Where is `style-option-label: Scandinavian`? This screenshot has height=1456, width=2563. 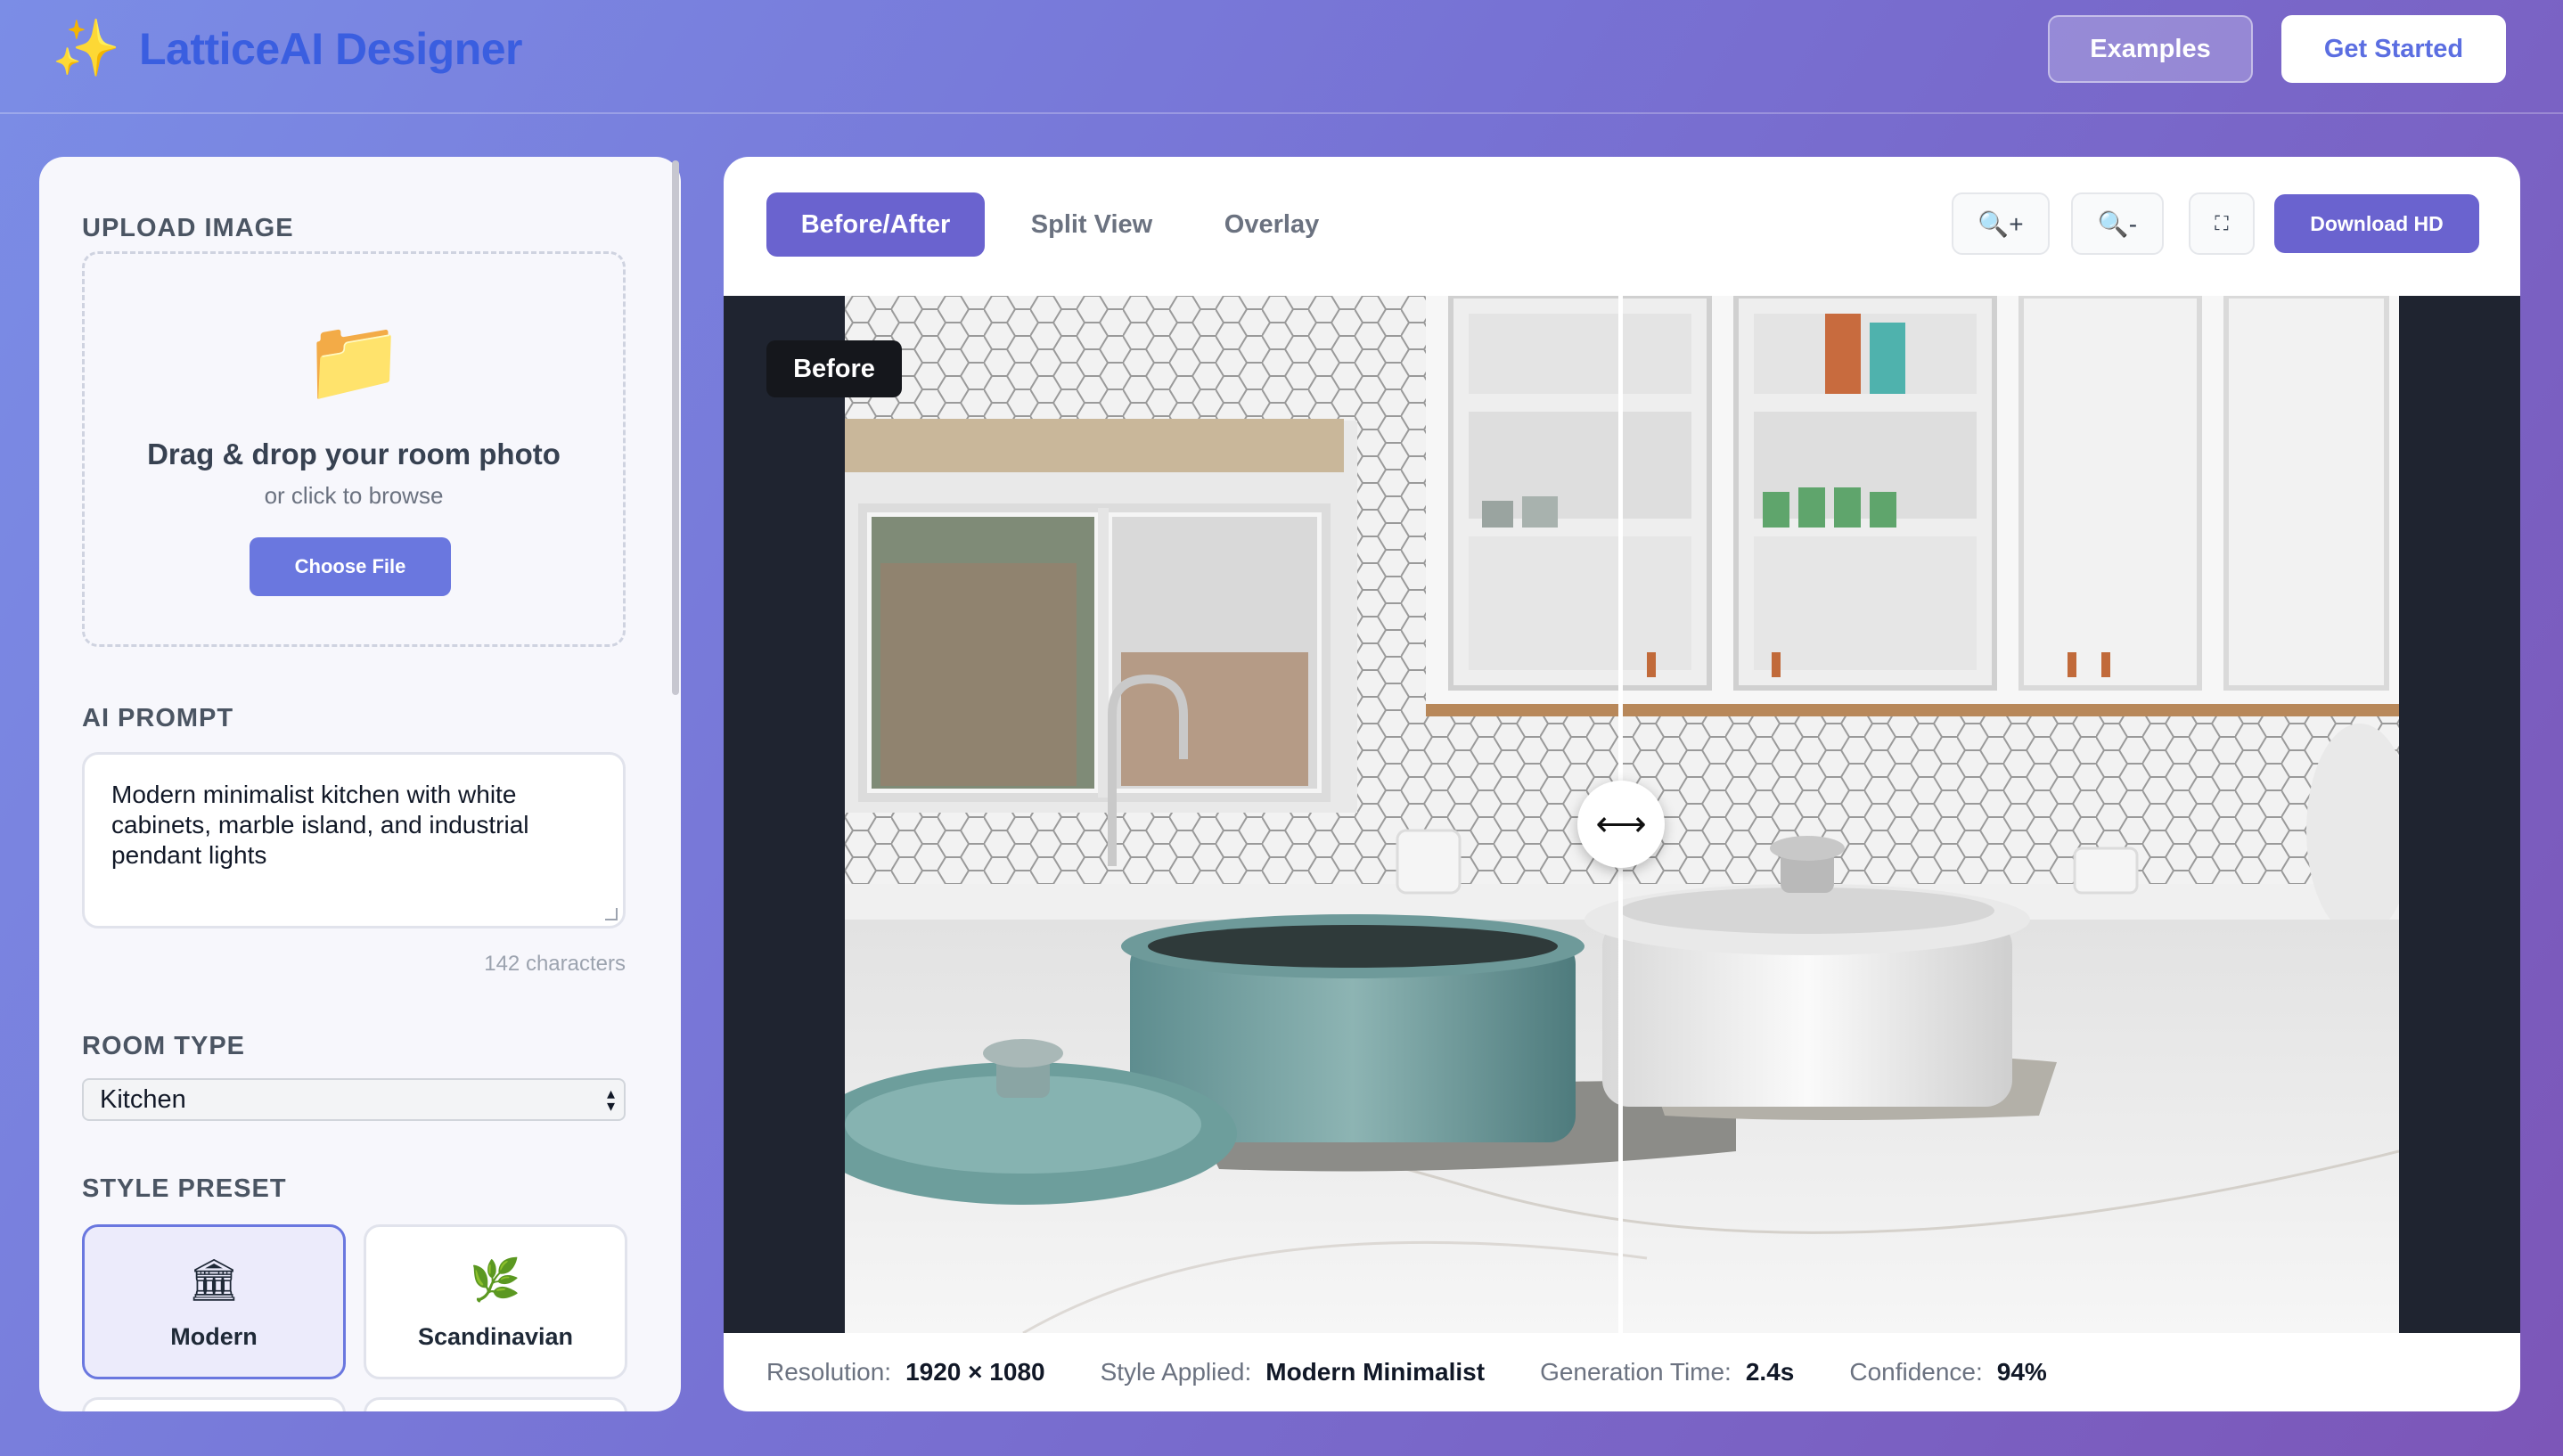 style-option-label: Scandinavian is located at coordinates (495, 1336).